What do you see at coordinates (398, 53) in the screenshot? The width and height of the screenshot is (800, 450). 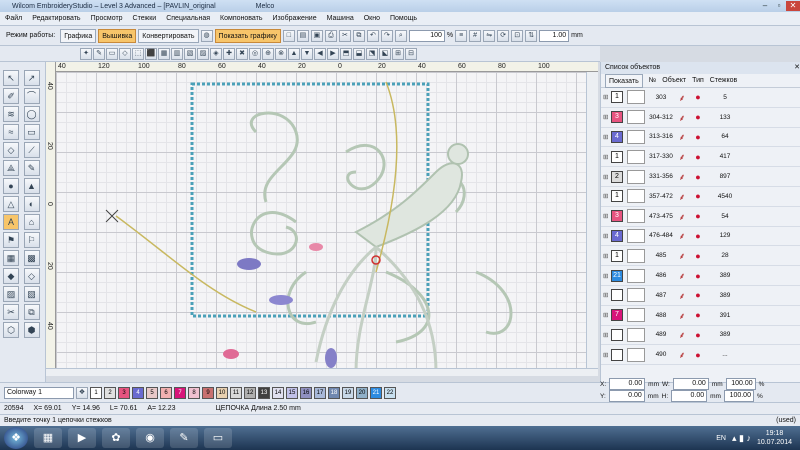 I see `tool-icon-24: ⊞` at bounding box center [398, 53].